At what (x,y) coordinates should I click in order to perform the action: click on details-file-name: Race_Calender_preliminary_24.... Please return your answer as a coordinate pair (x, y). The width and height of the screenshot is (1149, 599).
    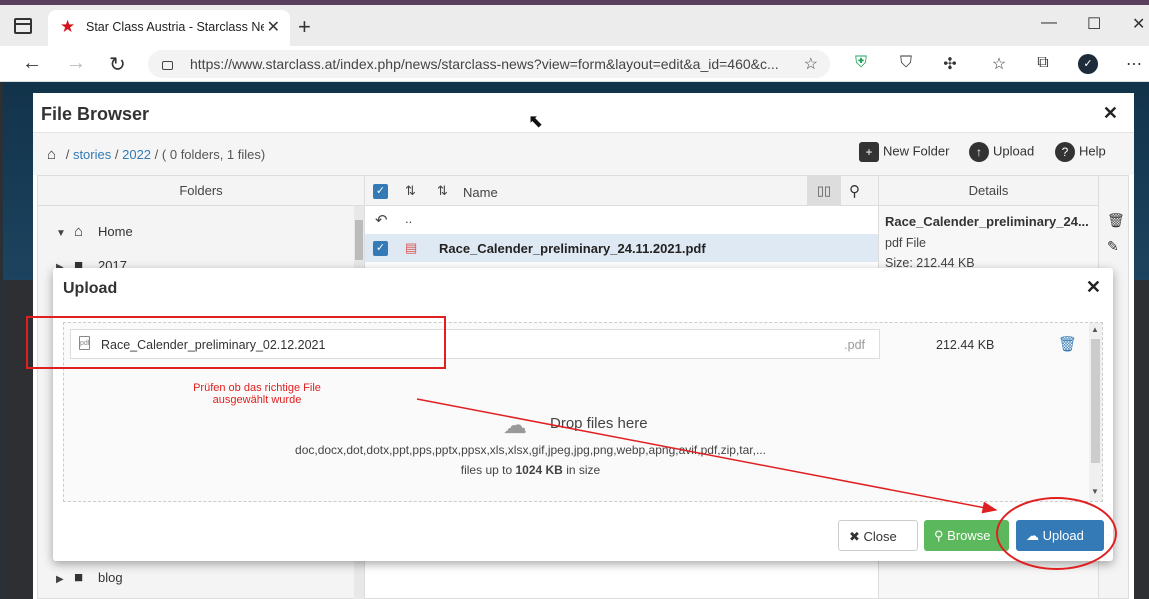
    Looking at the image, I should click on (987, 221).